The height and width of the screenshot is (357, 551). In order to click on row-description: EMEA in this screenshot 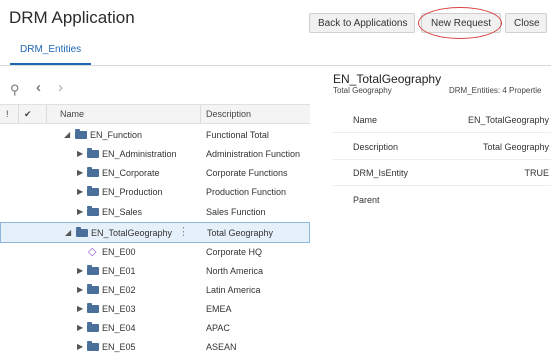, I will do `click(219, 309)`.